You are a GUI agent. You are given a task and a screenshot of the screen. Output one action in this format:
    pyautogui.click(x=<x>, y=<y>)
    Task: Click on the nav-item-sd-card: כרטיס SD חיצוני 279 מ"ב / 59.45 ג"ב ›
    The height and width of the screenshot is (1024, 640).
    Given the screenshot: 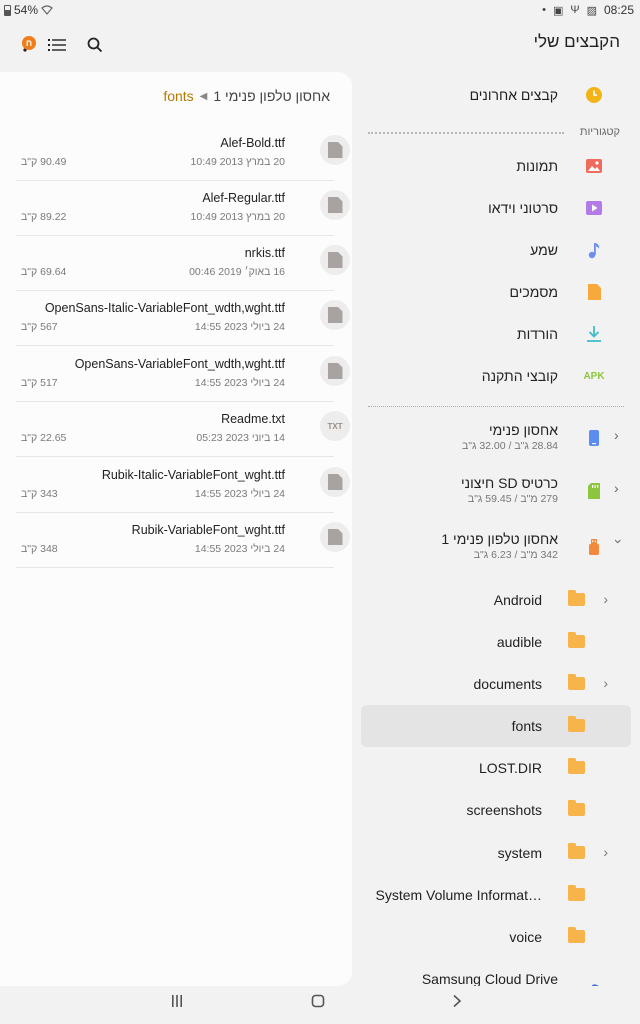 What is the action you would take?
    pyautogui.click(x=496, y=494)
    